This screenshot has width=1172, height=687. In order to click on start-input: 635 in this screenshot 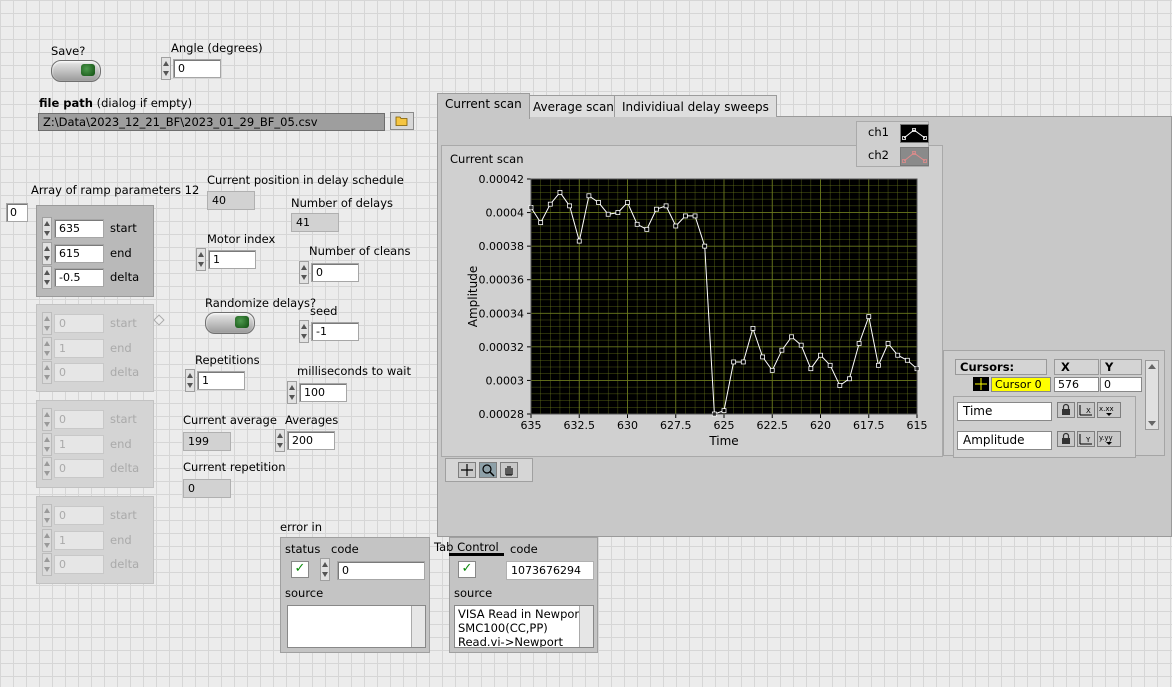, I will do `click(79, 228)`.